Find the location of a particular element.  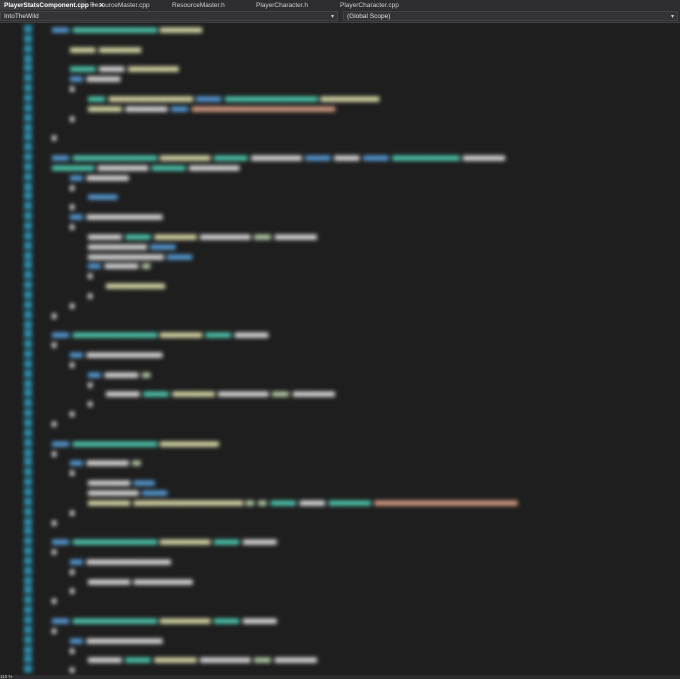

code-line: ██ ▅▅▅▅▅▅▅▅▅▅▅▅▅▅▅ is located at coordinates (340, 482).